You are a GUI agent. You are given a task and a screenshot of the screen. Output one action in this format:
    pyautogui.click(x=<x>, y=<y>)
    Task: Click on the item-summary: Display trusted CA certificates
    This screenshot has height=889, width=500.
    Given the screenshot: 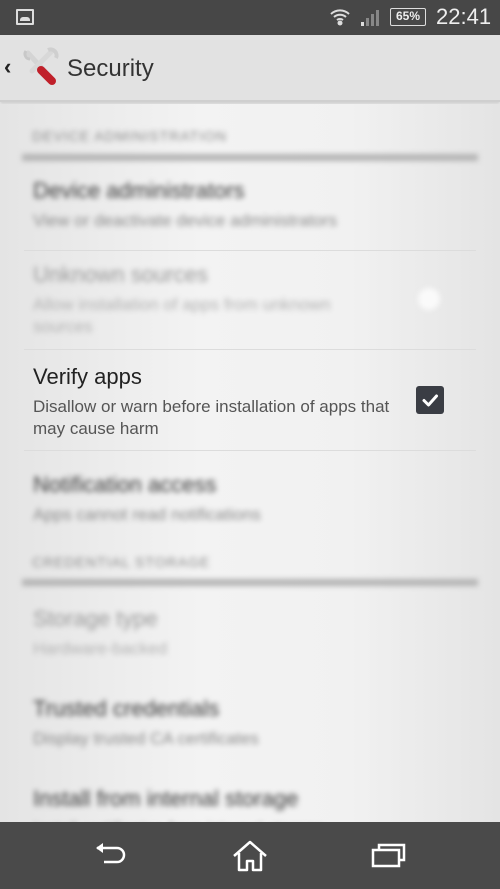 What is the action you would take?
    pyautogui.click(x=146, y=738)
    